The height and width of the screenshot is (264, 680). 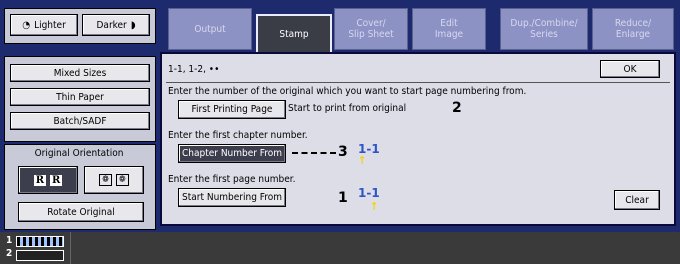 I want to click on clear-button: Clear, so click(x=637, y=200).